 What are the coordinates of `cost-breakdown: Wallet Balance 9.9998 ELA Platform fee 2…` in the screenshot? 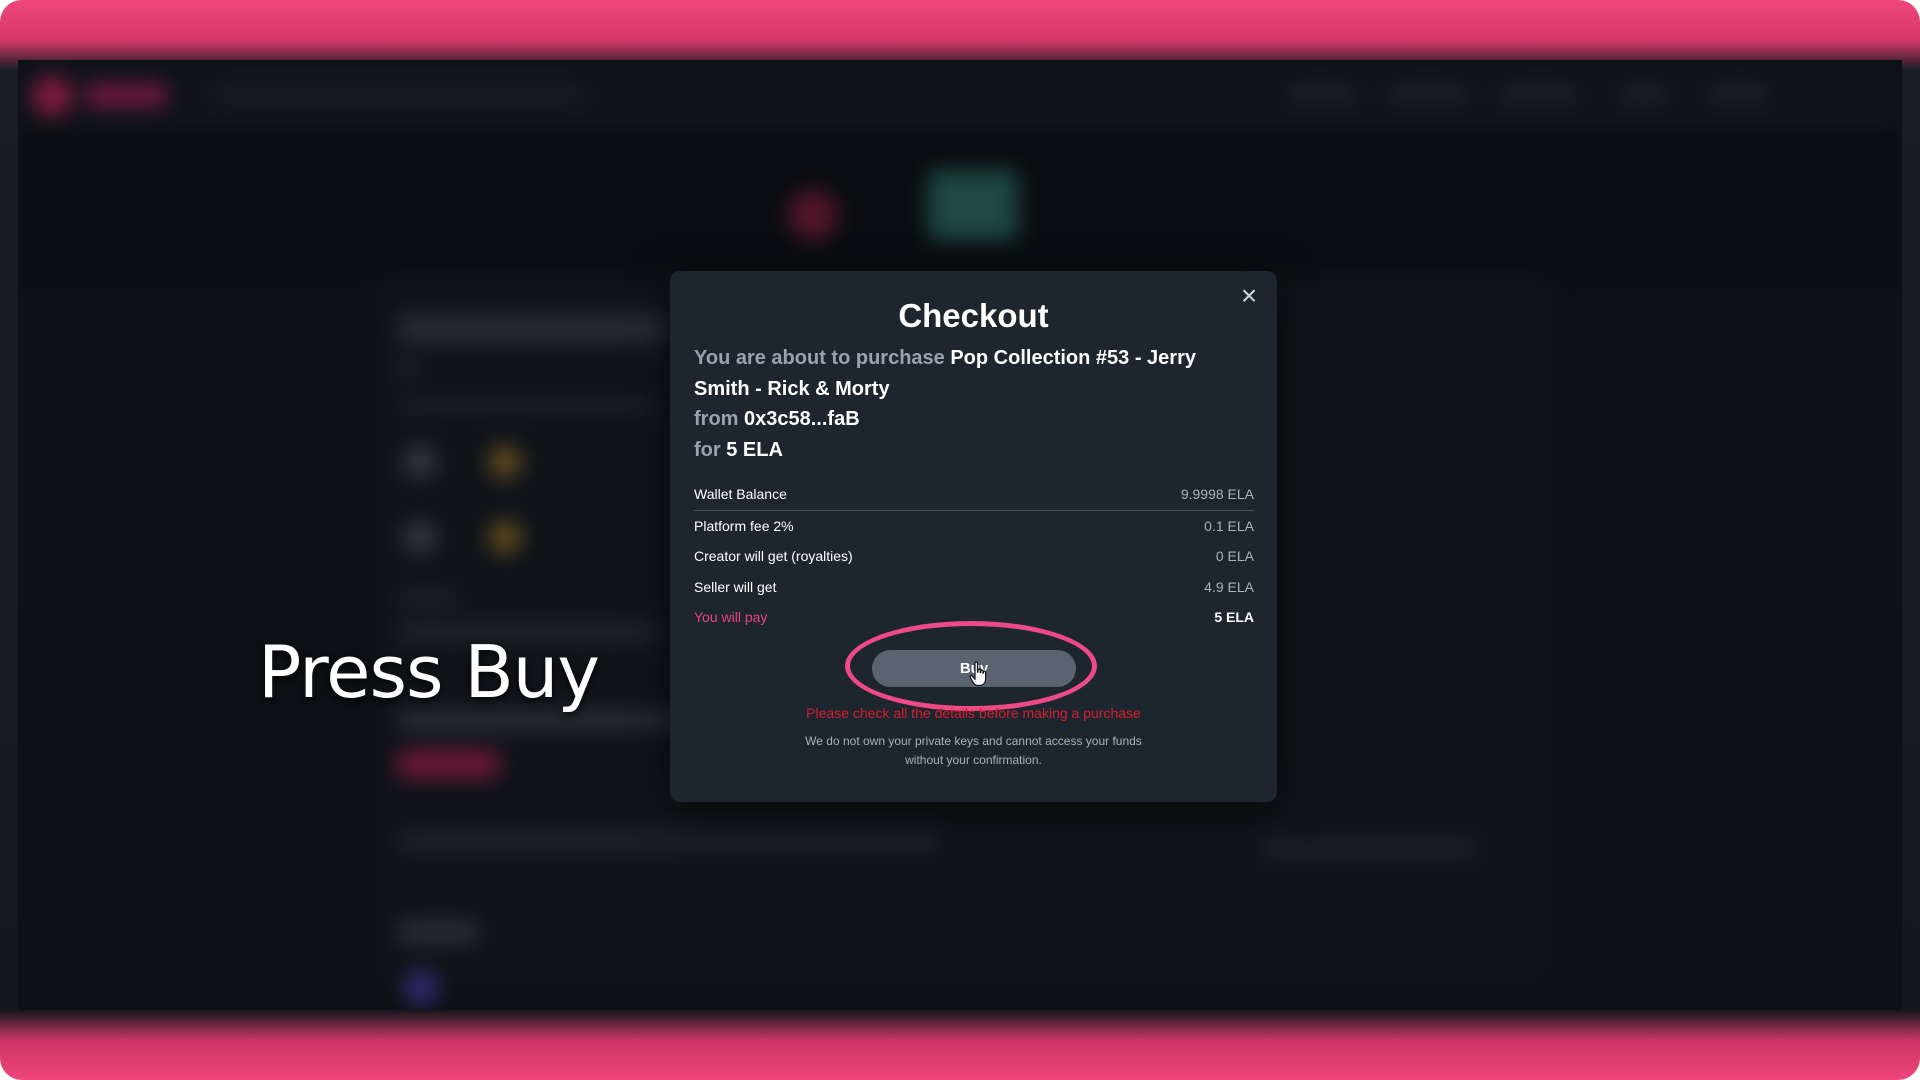 It's located at (974, 556).